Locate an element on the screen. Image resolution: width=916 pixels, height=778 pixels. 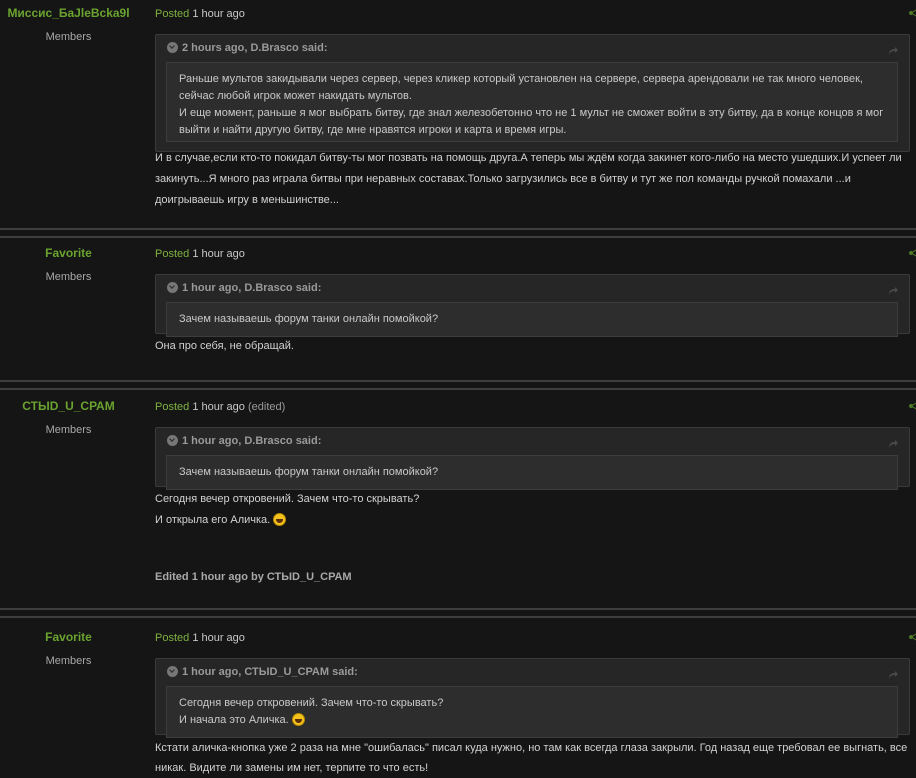
edited-time: 1 hour ago is located at coordinates (219, 577).